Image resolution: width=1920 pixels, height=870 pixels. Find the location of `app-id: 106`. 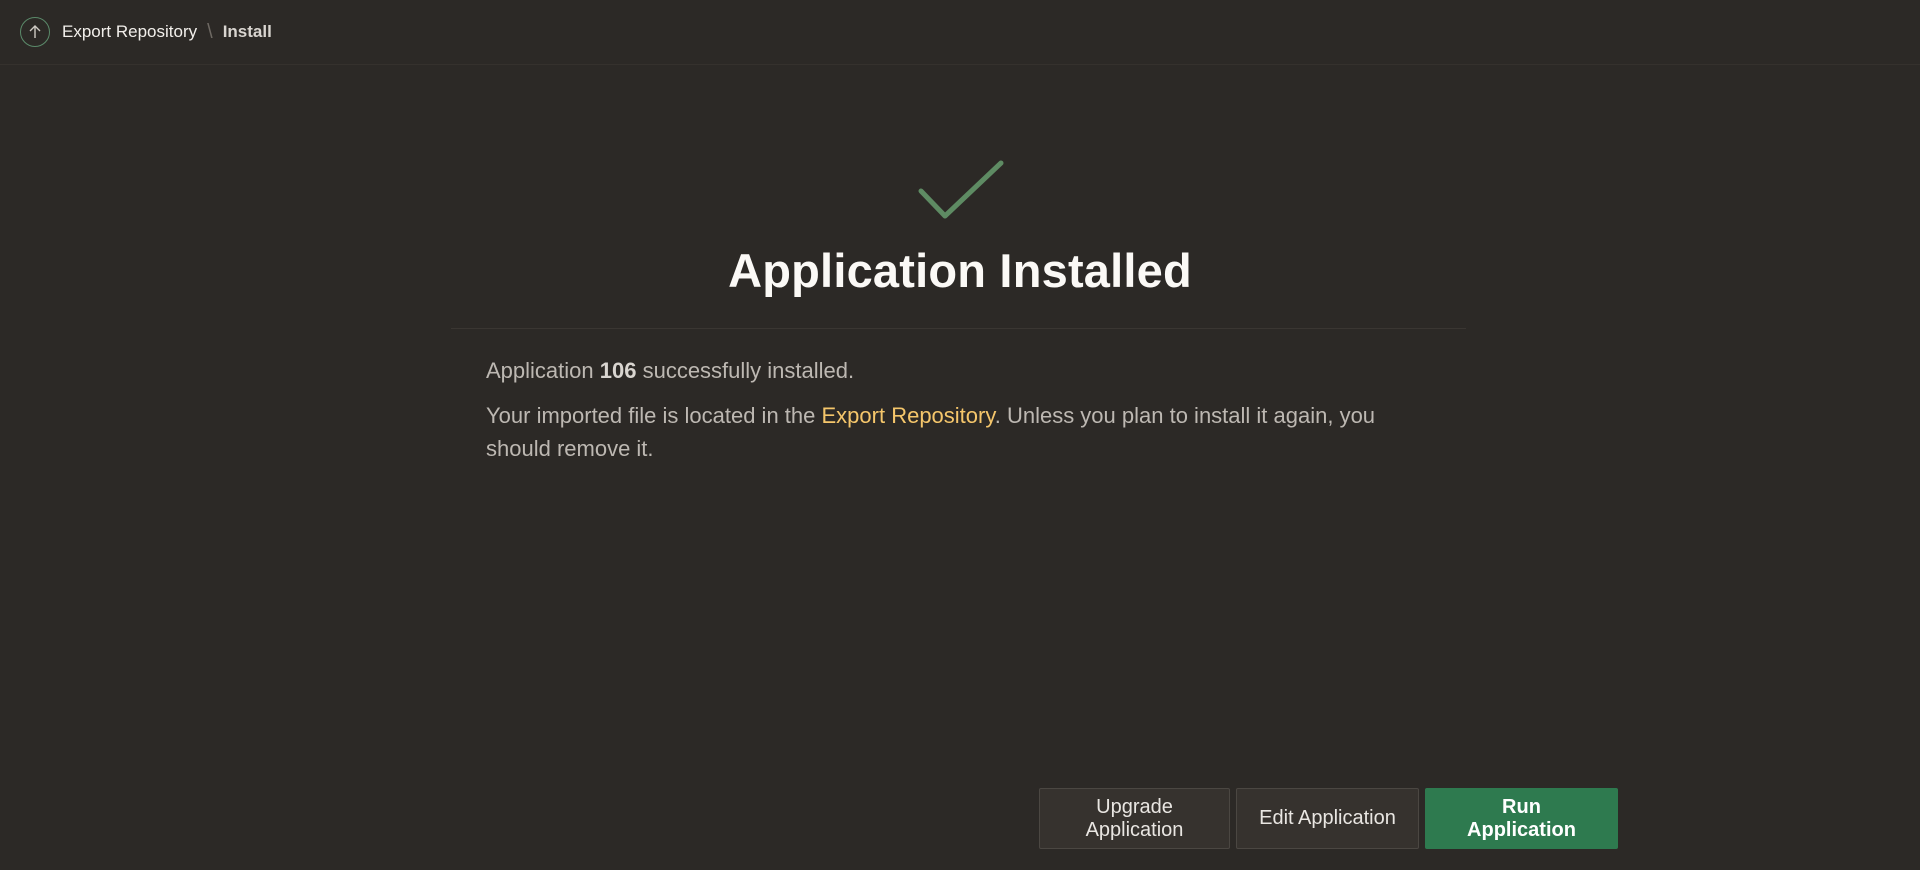

app-id: 106 is located at coordinates (618, 370).